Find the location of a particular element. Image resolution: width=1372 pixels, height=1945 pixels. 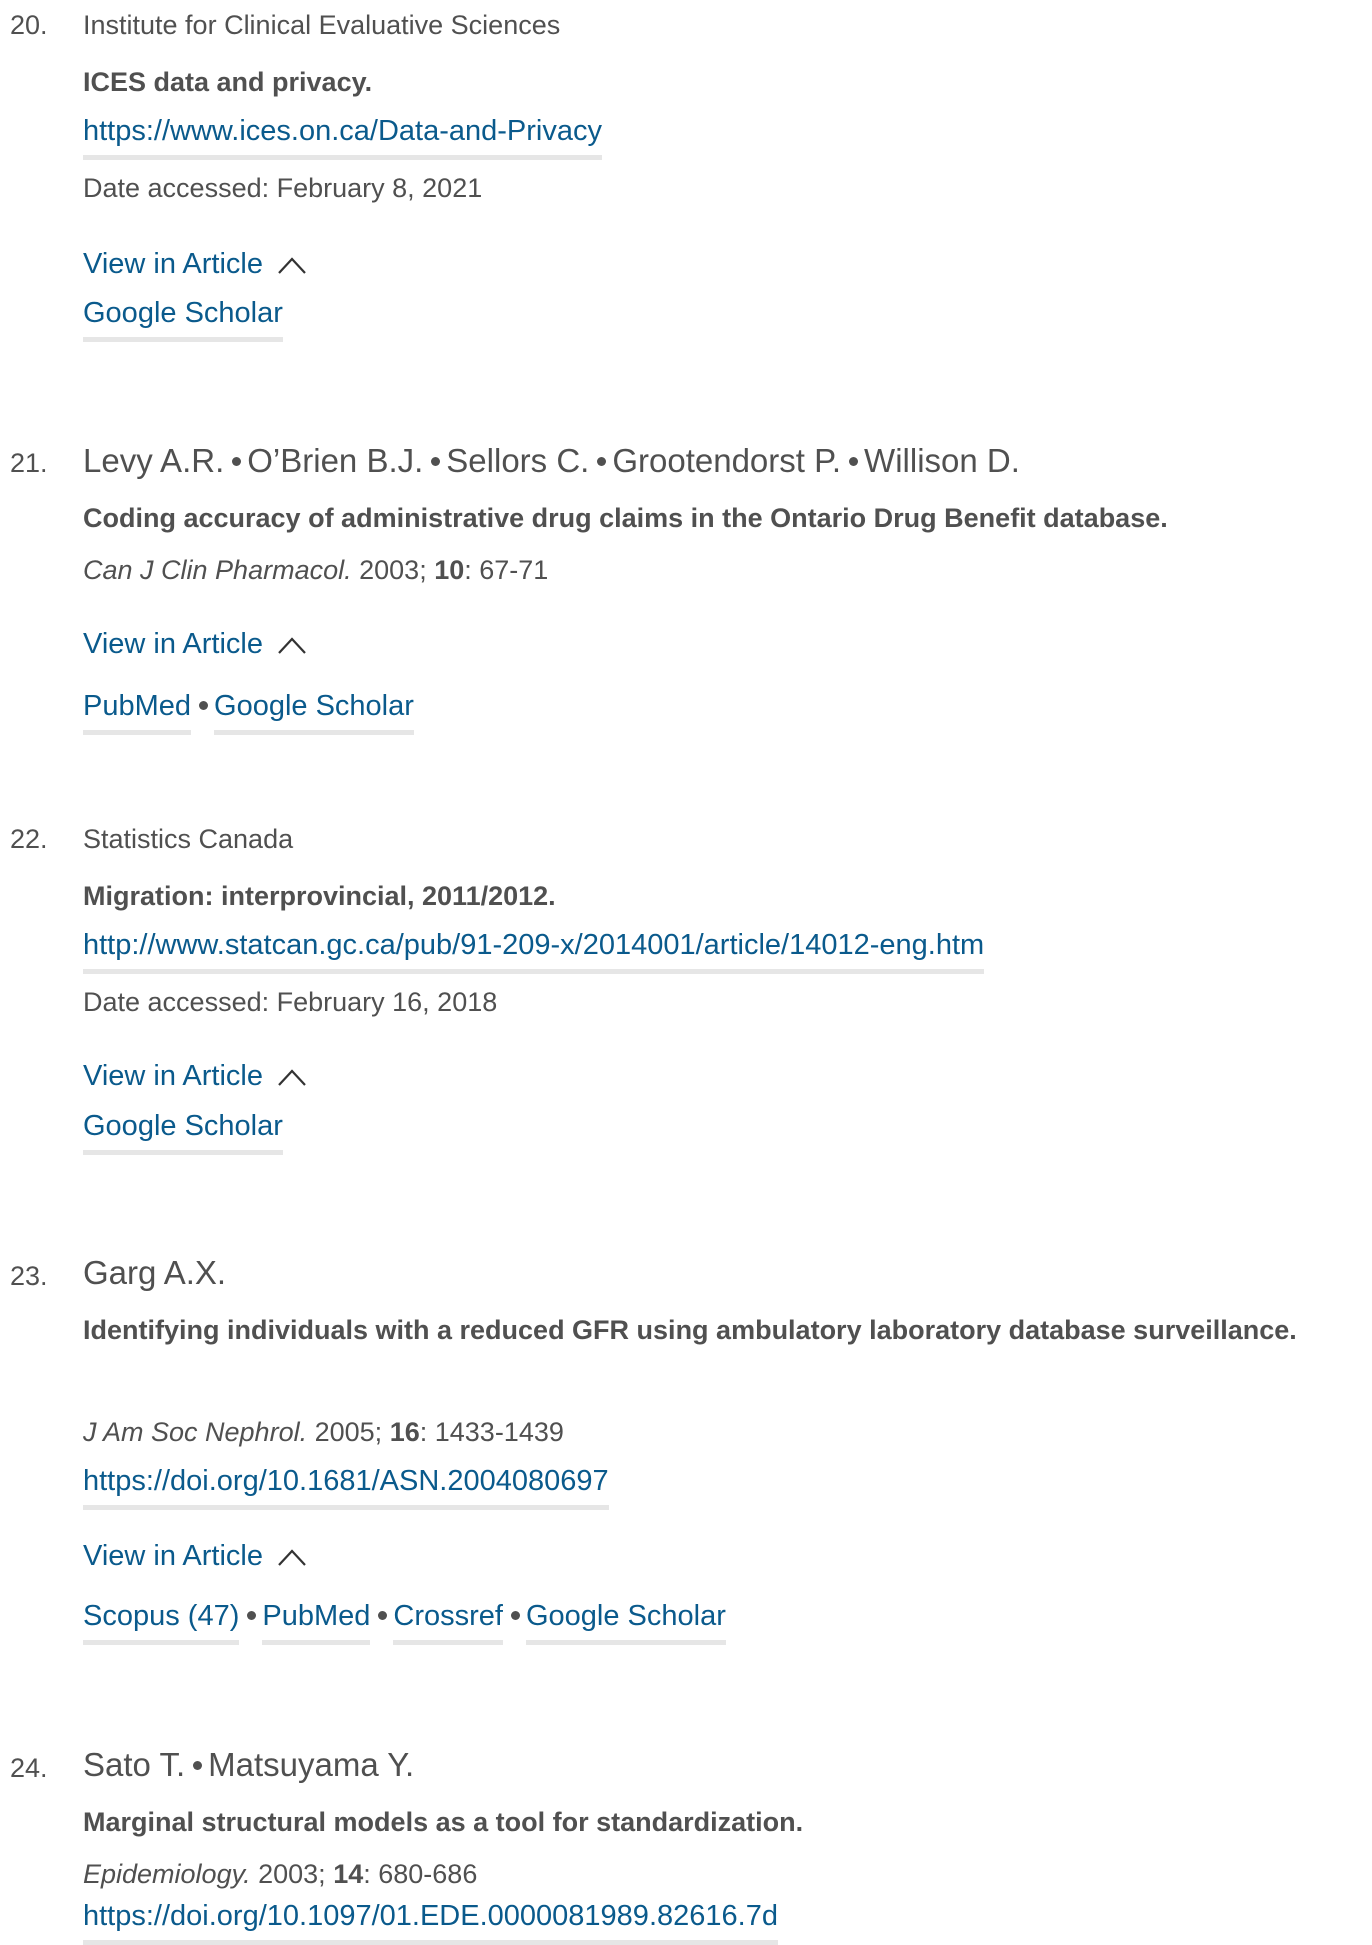

reference-number: 22. is located at coordinates (29, 839).